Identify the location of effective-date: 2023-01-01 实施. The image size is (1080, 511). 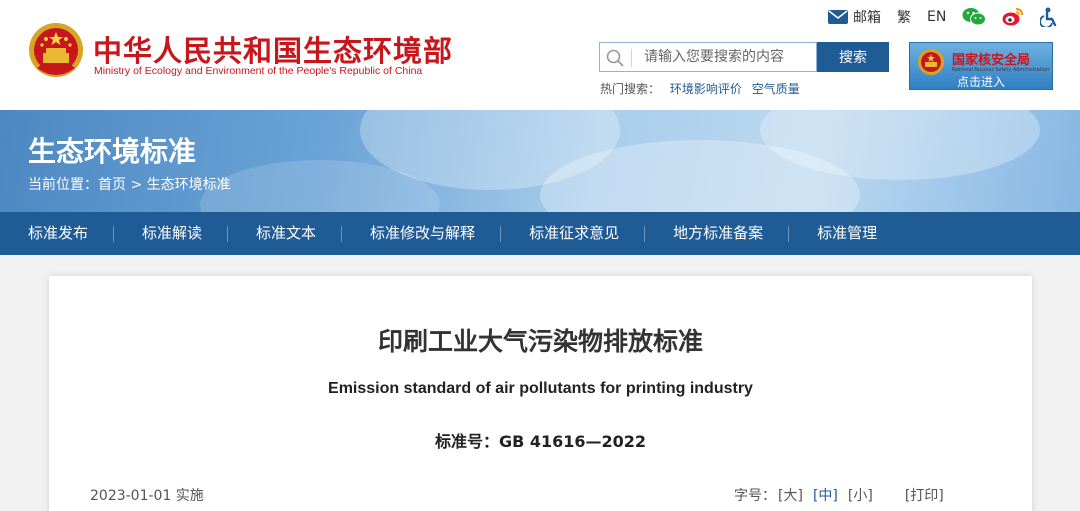
(147, 496).